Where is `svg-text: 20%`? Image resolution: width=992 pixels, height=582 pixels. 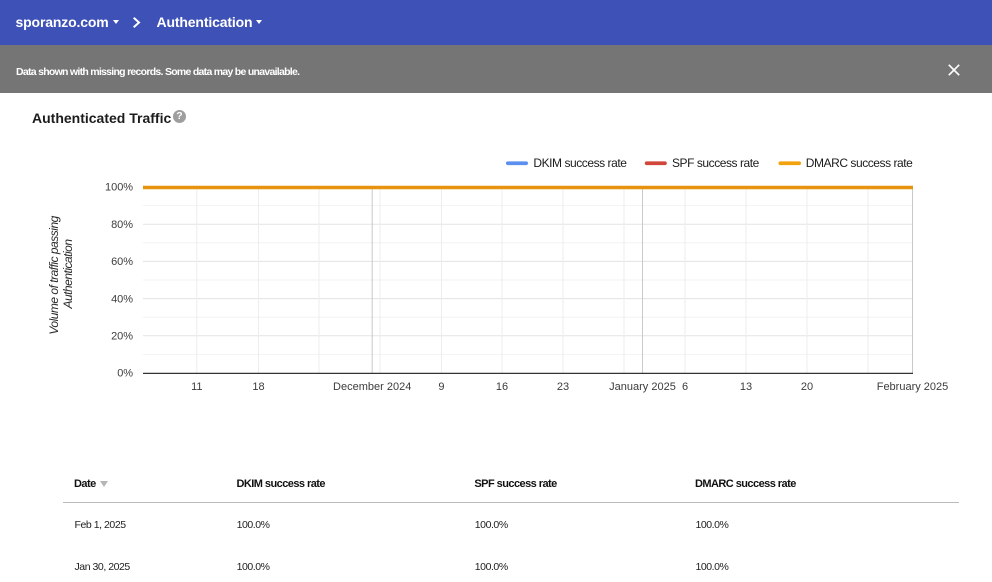
svg-text: 20% is located at coordinates (122, 337).